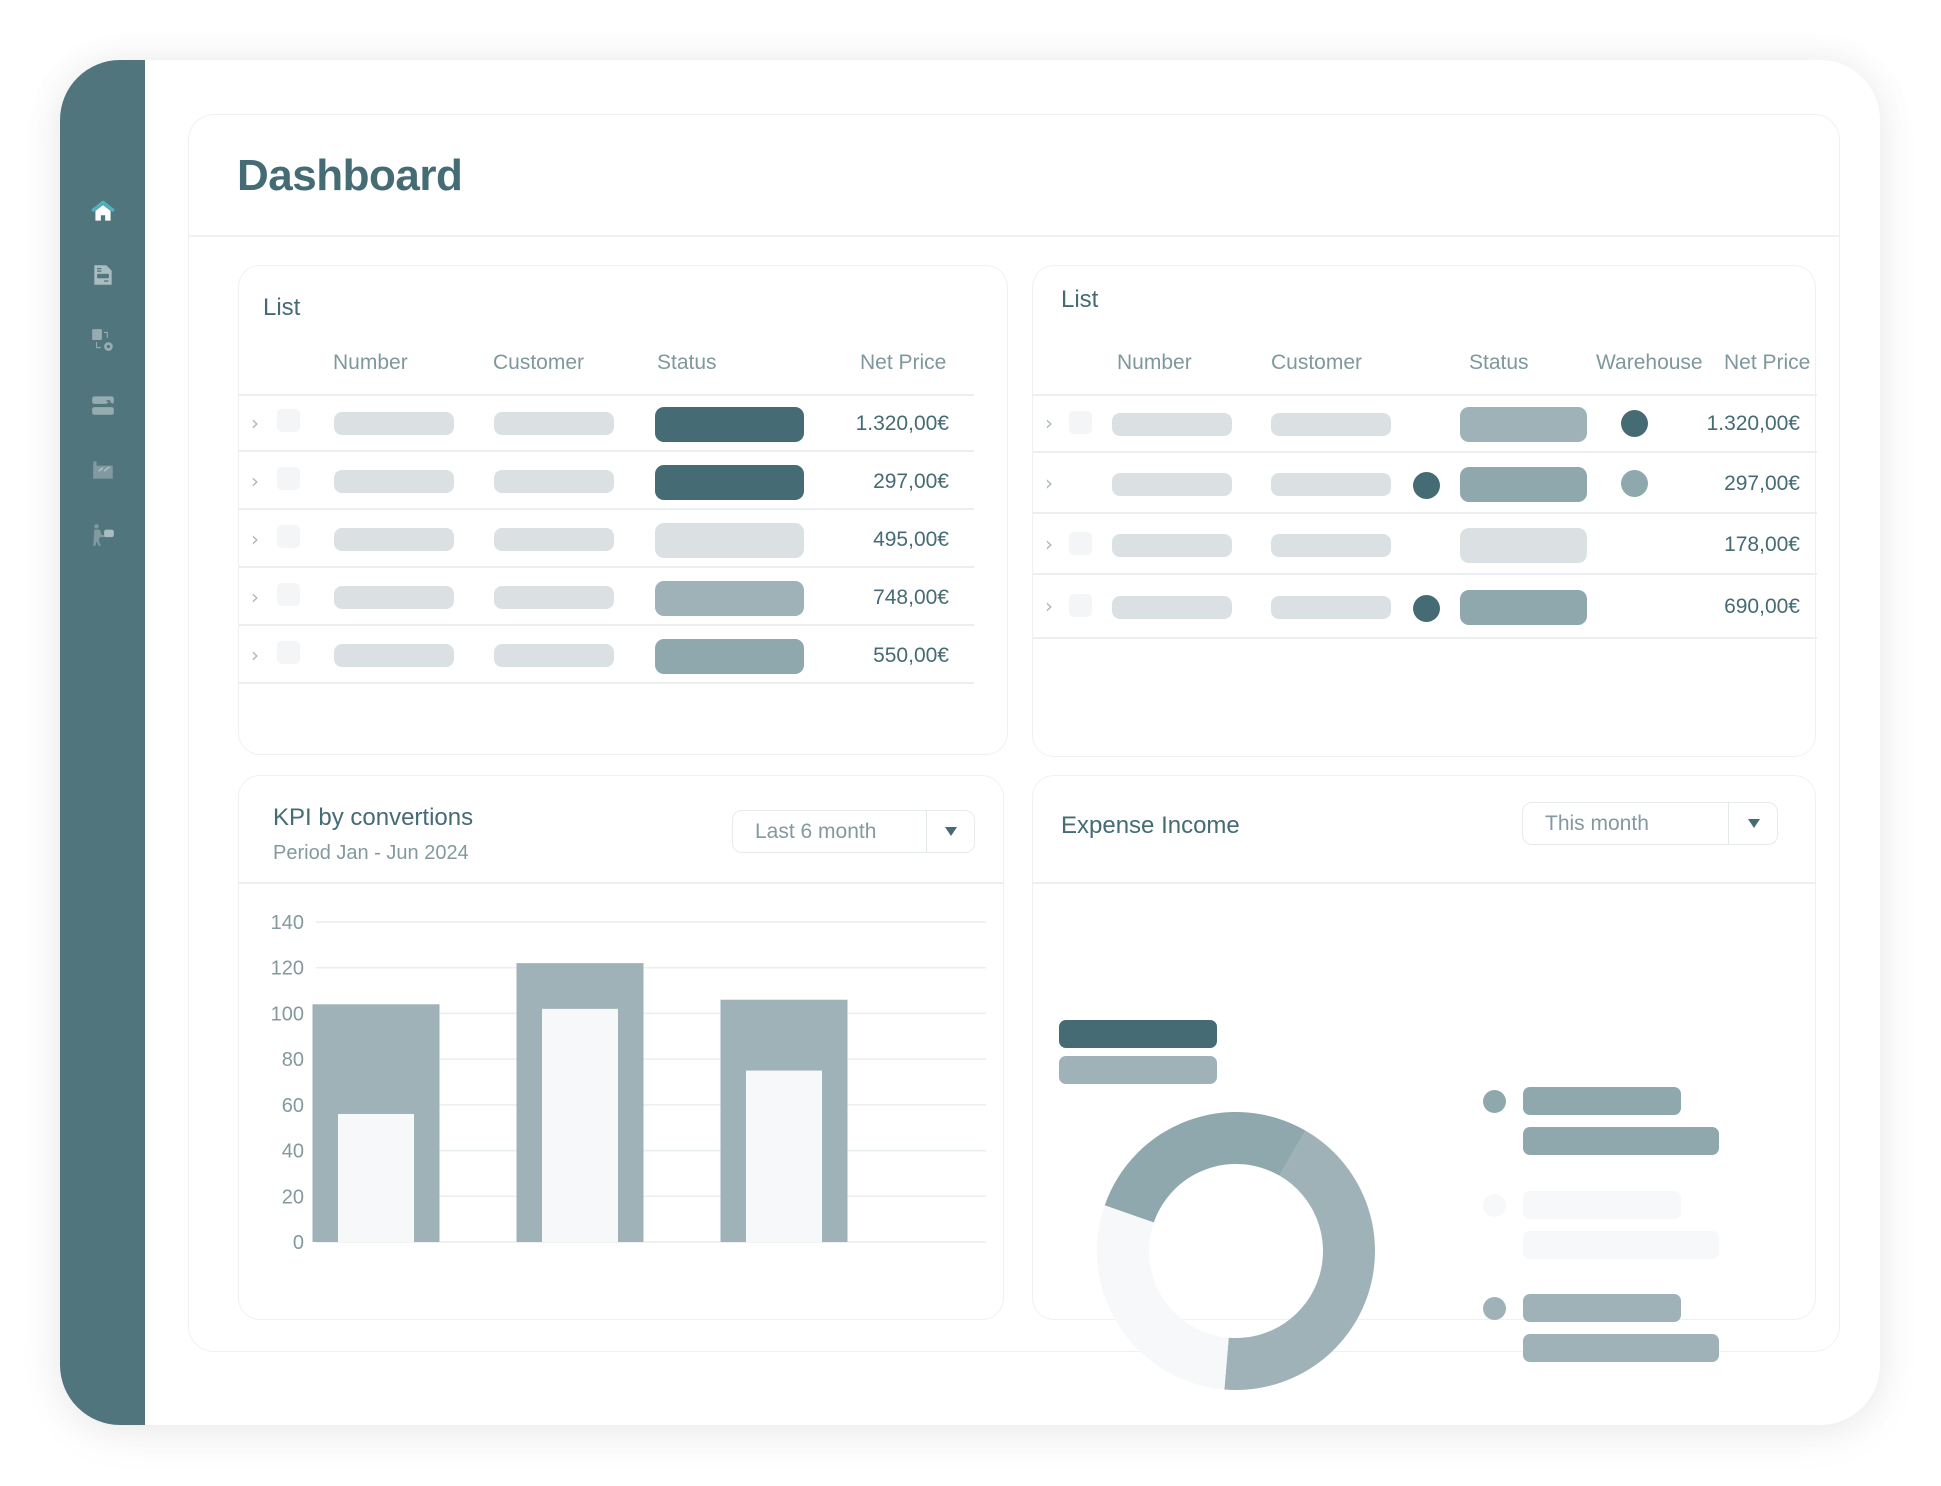 This screenshot has width=1941, height=1486. I want to click on kpi-bar-chart: 0 20 40 60 80 100 120 140, so click(628, 1083).